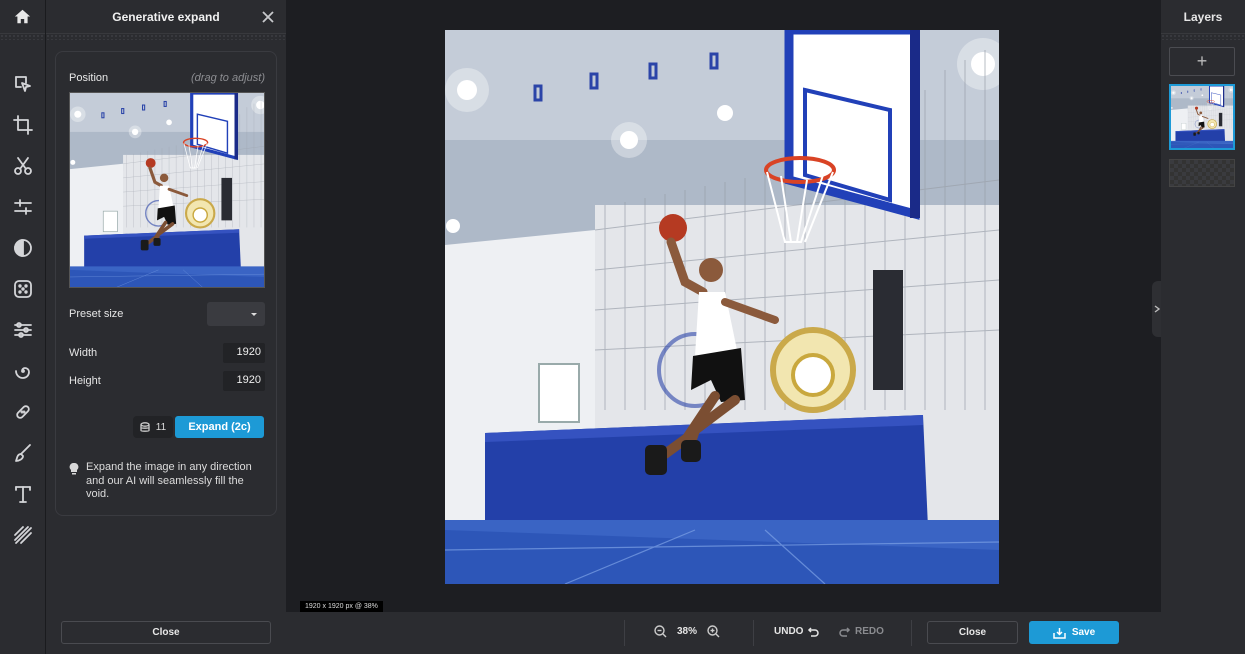 The width and height of the screenshot is (1245, 654). What do you see at coordinates (145, 426) in the screenshot?
I see `coins-icon` at bounding box center [145, 426].